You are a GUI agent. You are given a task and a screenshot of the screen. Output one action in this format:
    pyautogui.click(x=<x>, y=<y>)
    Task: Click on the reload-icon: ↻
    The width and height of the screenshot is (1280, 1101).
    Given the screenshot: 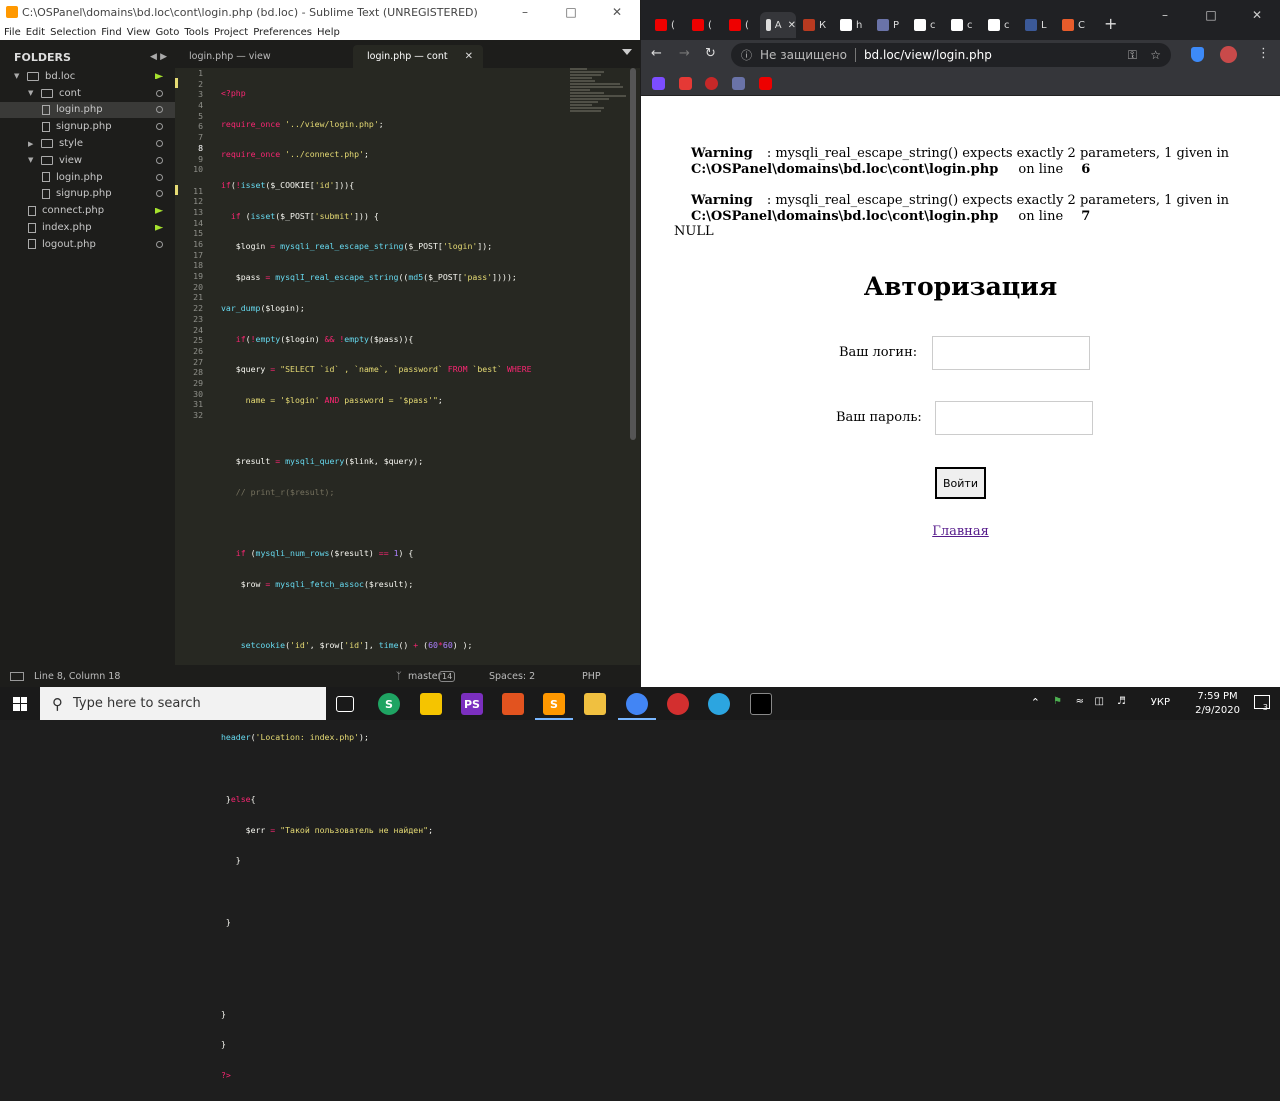 What is the action you would take?
    pyautogui.click(x=710, y=53)
    